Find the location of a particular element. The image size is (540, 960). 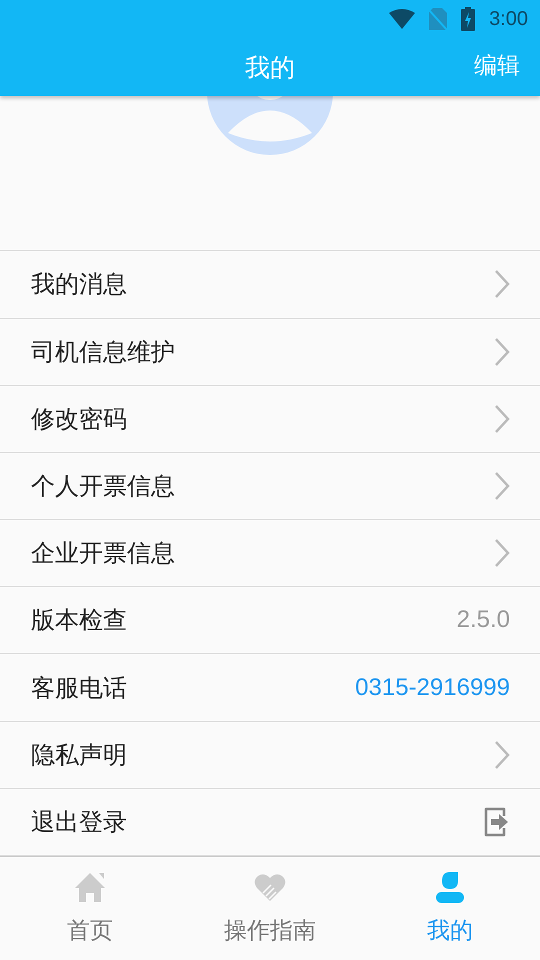

home-icon is located at coordinates (90, 887).